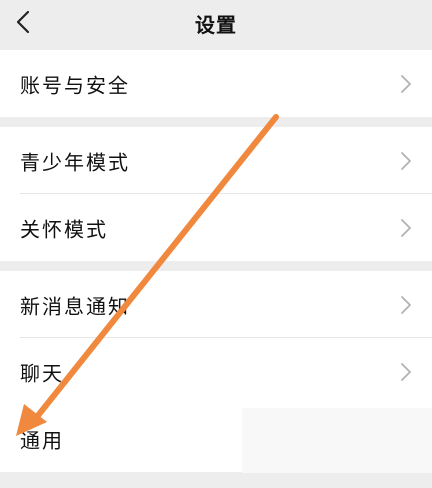  Describe the element at coordinates (75, 85) in the screenshot. I see `settings-item-label: 账号与安全` at that location.